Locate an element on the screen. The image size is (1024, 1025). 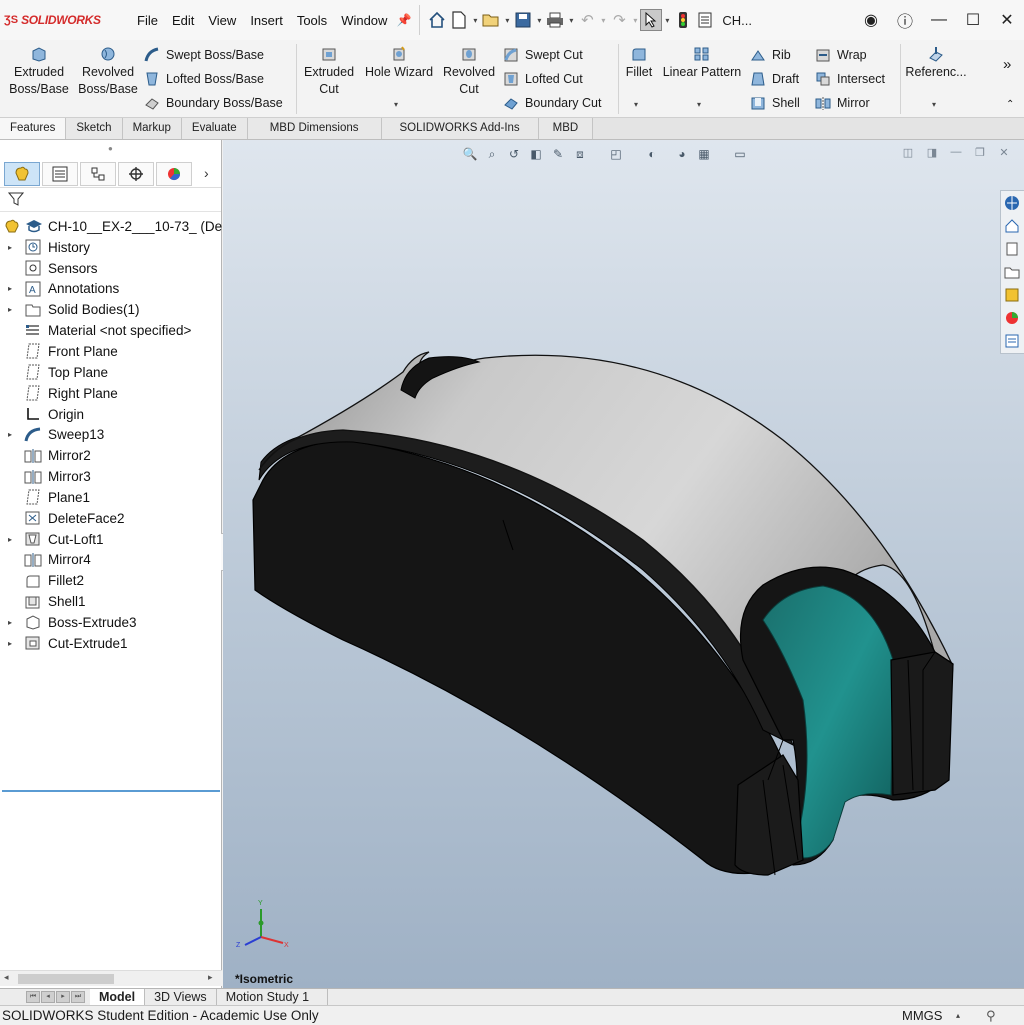
user-account-icon: ◉ is located at coordinates (871, 20).